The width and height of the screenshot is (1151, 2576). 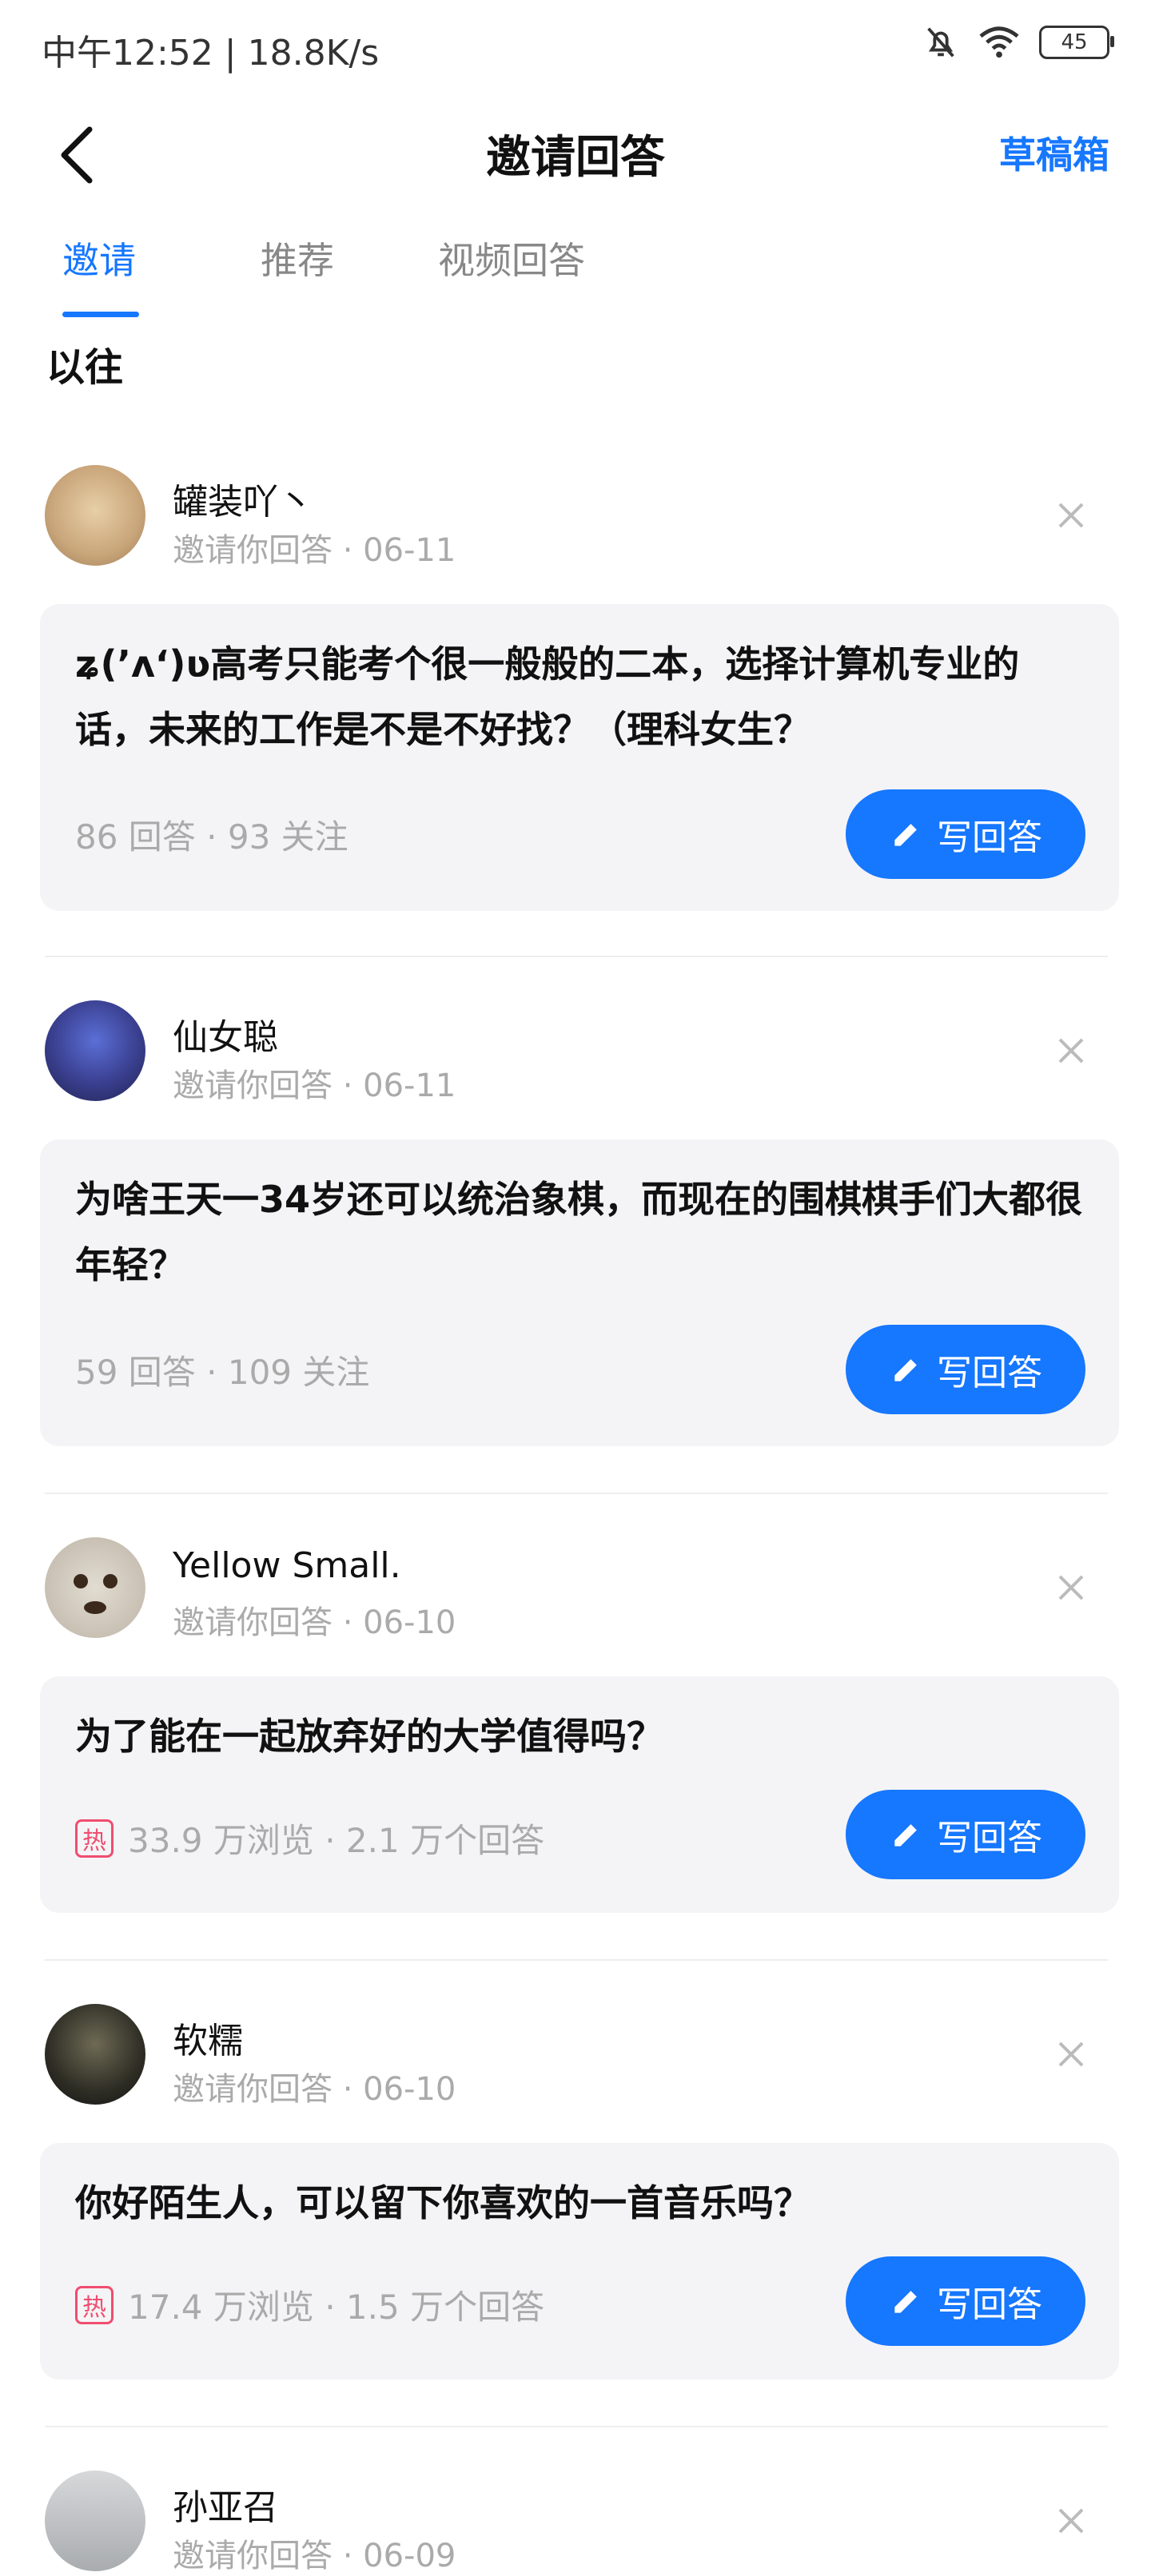 What do you see at coordinates (96, 1594) in the screenshot?
I see `avatar-face-icon` at bounding box center [96, 1594].